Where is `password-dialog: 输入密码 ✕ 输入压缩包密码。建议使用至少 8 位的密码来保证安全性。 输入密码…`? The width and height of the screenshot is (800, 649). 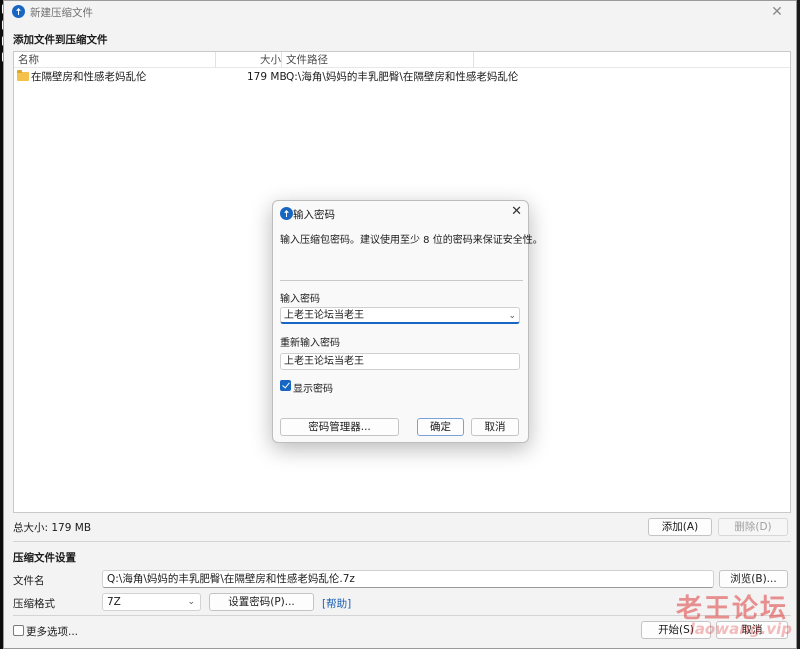 password-dialog: 输入密码 ✕ 输入压缩包密码。建议使用至少 8 位的密码来保证安全性。 输入密码… is located at coordinates (407, 321).